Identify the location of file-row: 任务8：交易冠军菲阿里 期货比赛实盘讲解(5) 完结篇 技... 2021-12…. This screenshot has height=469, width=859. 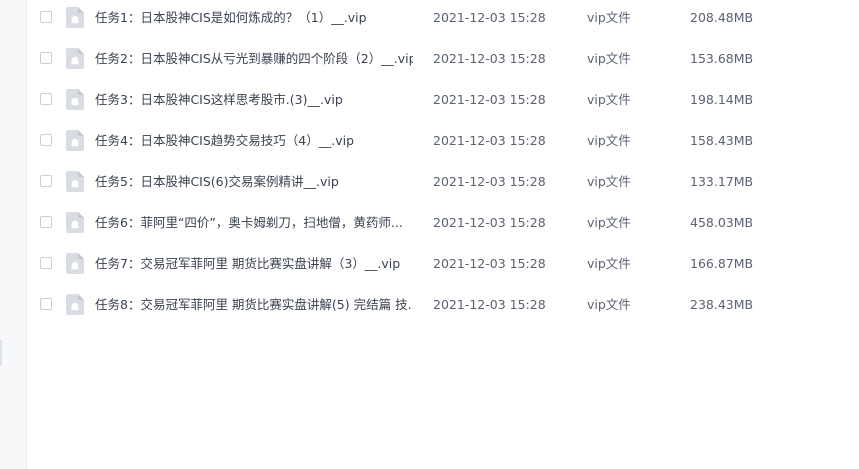
(443, 307).